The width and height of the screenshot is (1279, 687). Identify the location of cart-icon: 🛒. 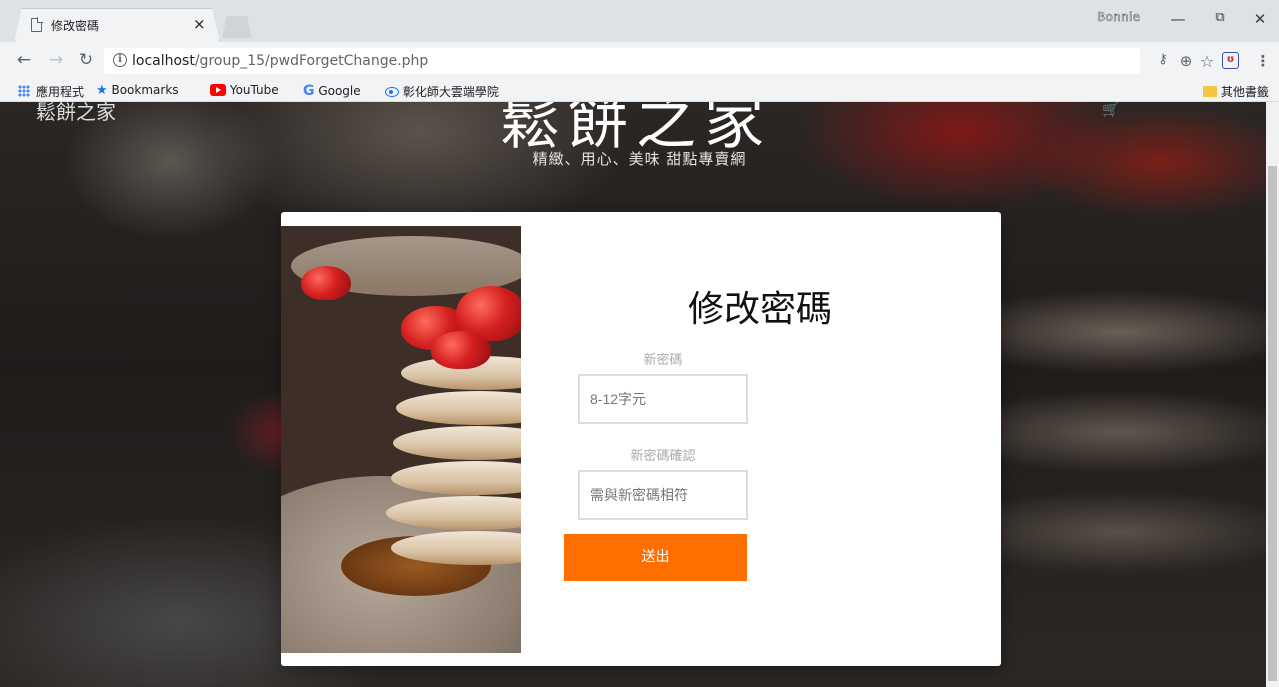
(1110, 110).